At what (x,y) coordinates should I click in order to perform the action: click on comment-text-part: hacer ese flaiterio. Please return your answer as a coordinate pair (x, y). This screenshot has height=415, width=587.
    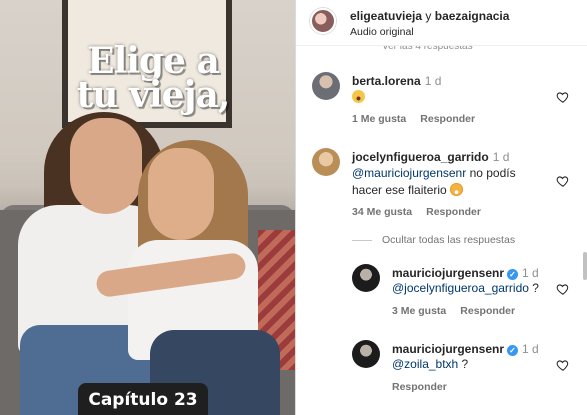
    Looking at the image, I should click on (401, 190).